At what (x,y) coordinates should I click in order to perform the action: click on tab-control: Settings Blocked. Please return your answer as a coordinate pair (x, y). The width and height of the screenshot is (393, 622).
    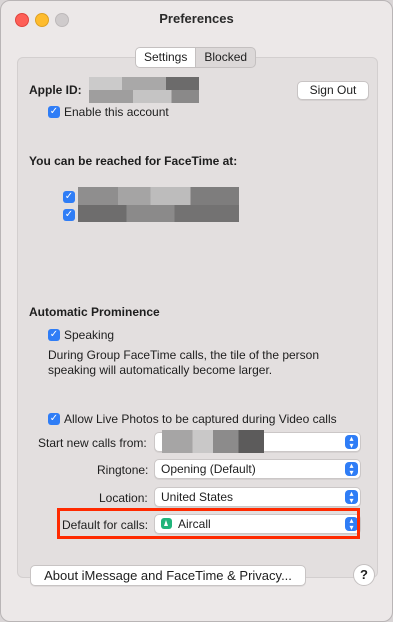
    Looking at the image, I should click on (196, 57).